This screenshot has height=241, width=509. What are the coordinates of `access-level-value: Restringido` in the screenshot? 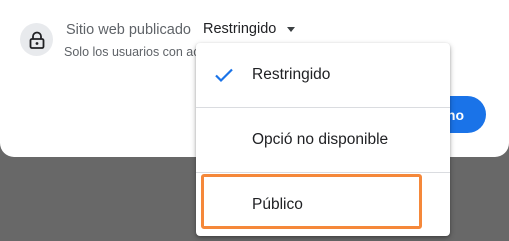 It's located at (240, 29).